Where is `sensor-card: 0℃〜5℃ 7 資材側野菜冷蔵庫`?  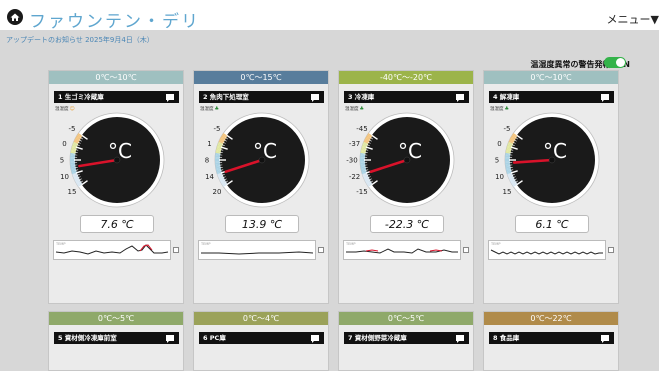 sensor-card: 0℃〜5℃ 7 資材側野菜冷蔵庫 is located at coordinates (406, 341).